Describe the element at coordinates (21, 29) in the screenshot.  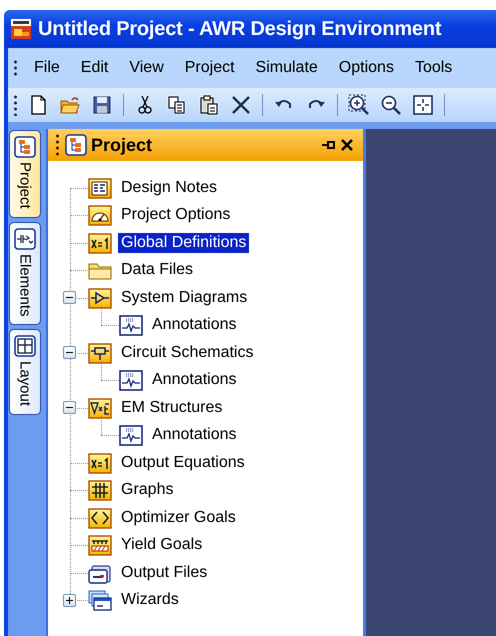
I see `app-logo-icon` at that location.